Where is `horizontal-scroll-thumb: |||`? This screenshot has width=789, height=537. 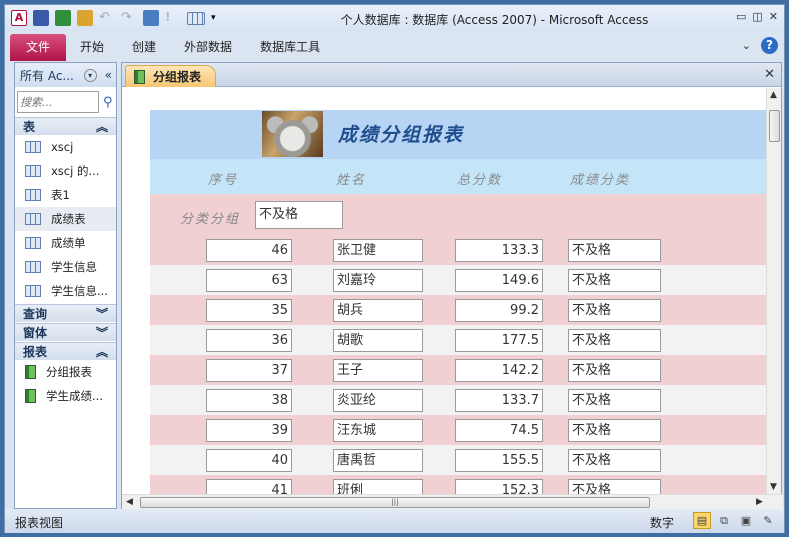
horizontal-scroll-thumb: ||| is located at coordinates (395, 502).